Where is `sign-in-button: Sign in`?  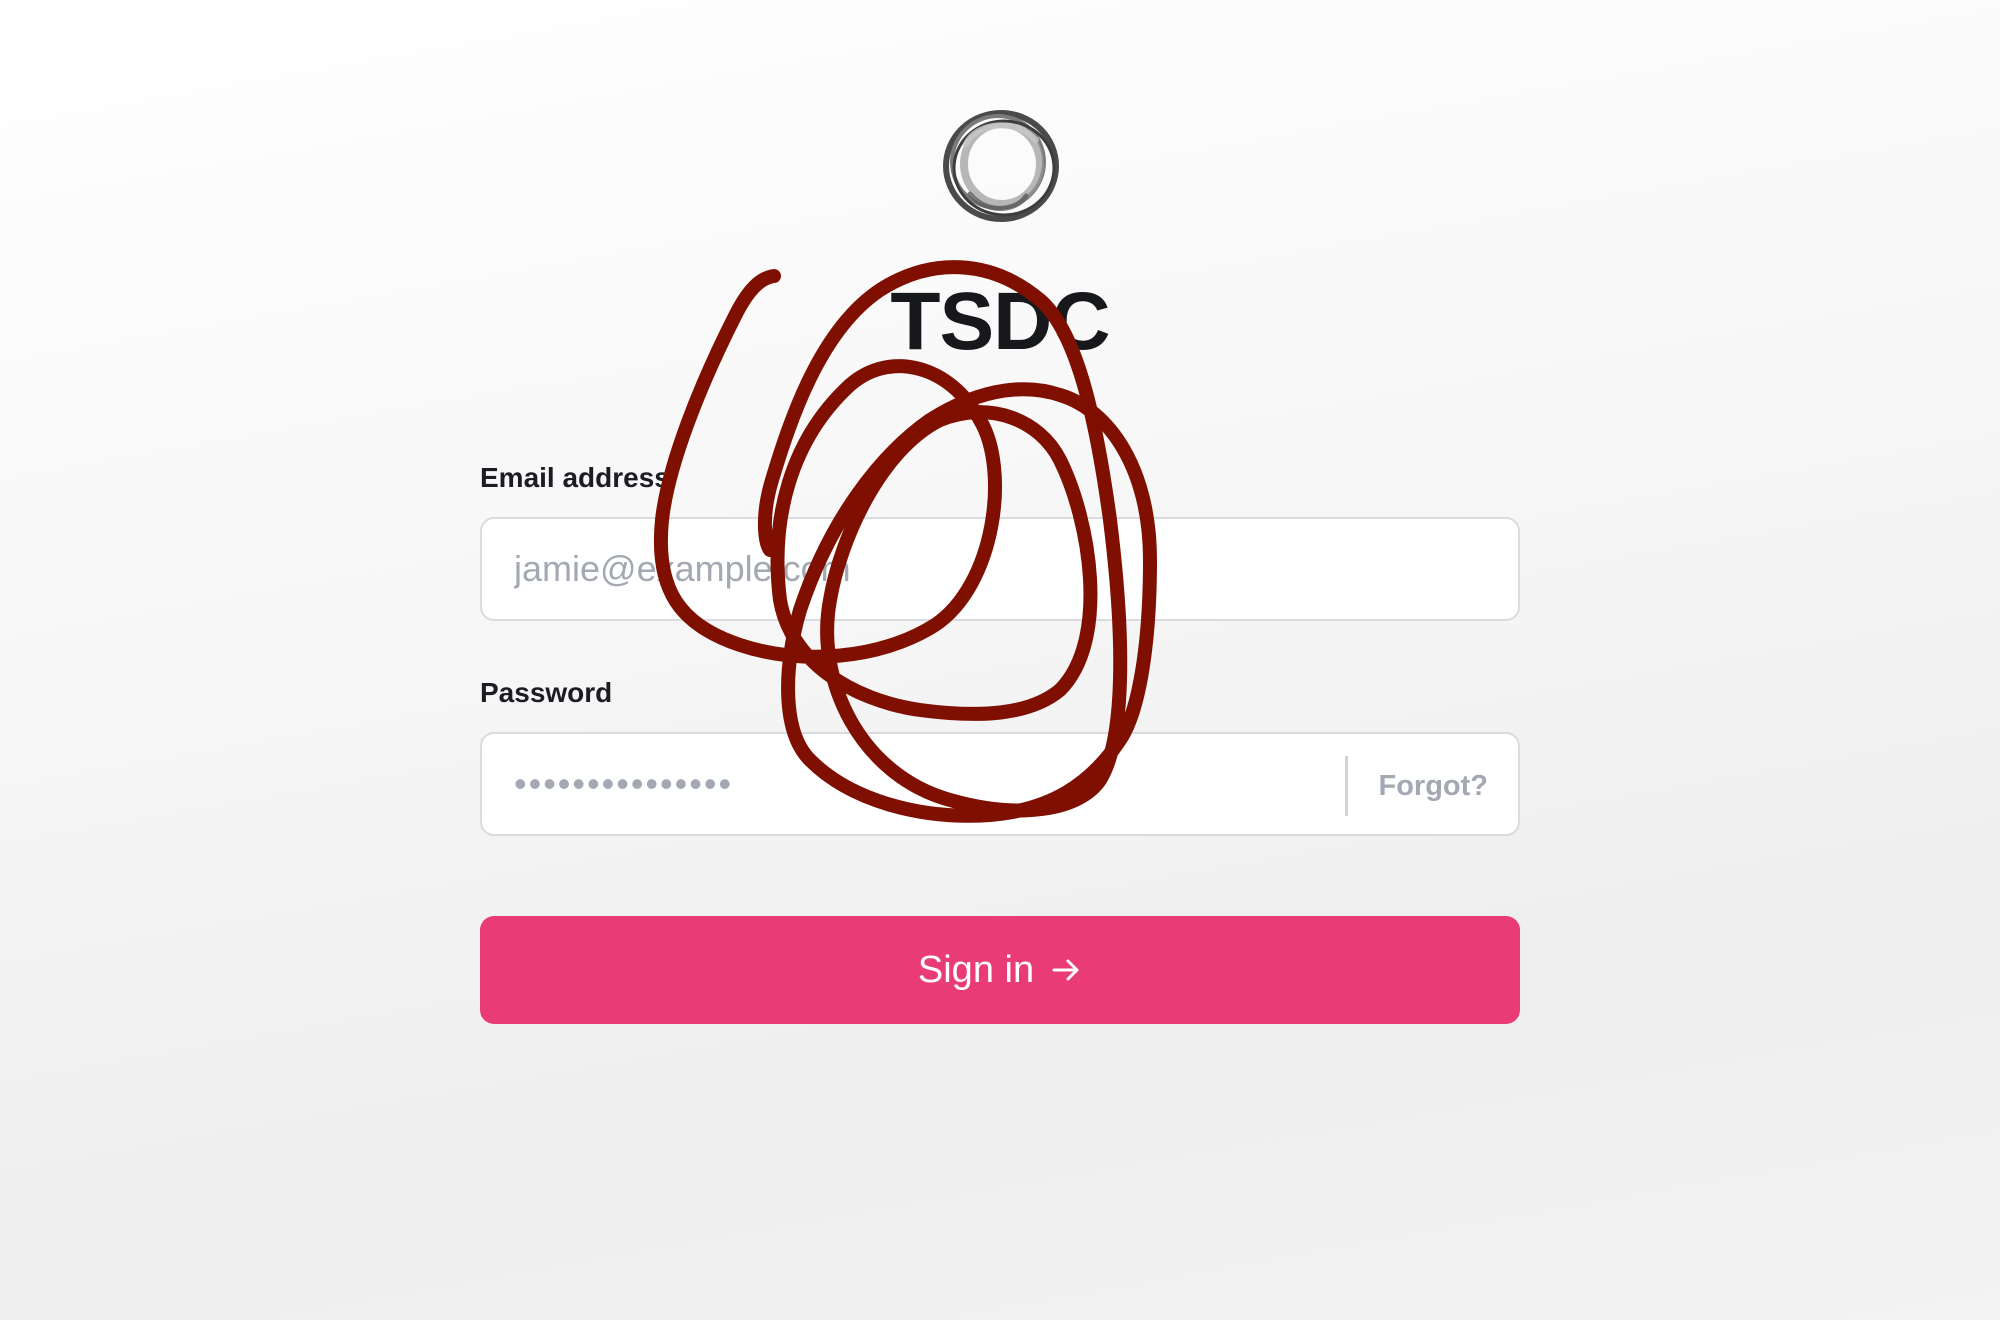
sign-in-button: Sign in is located at coordinates (1000, 970).